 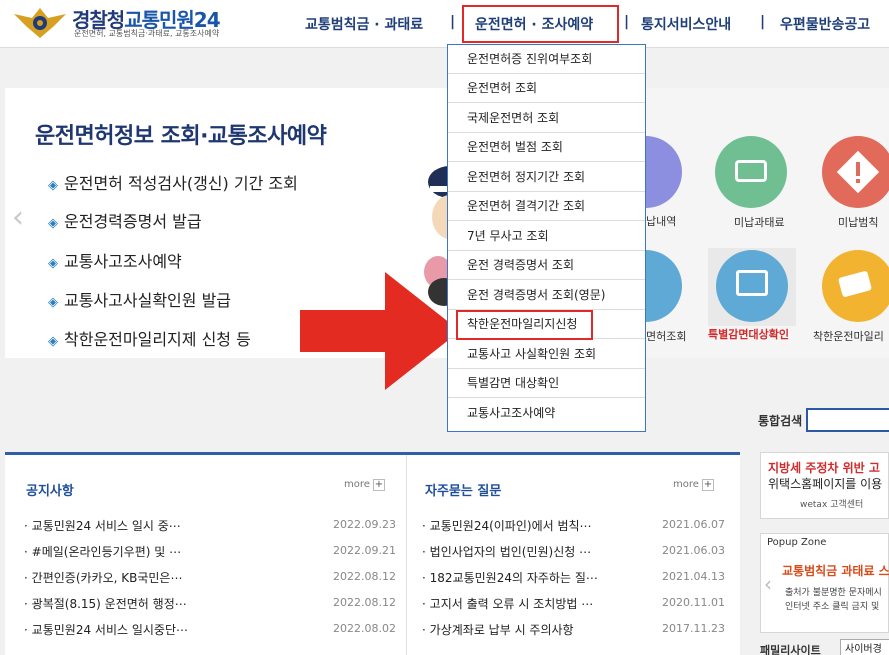 What do you see at coordinates (790, 649) in the screenshot?
I see `family-site-label: 패밀리사이트` at bounding box center [790, 649].